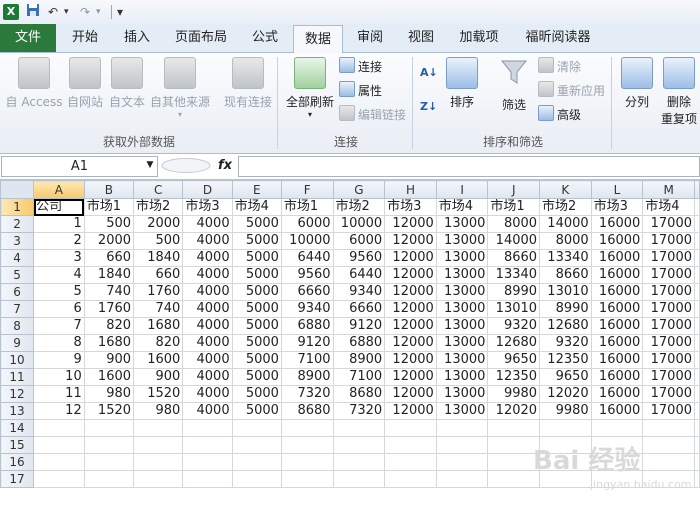 The height and width of the screenshot is (505, 700). Describe the element at coordinates (59, 394) in the screenshot. I see `cell: 11` at that location.